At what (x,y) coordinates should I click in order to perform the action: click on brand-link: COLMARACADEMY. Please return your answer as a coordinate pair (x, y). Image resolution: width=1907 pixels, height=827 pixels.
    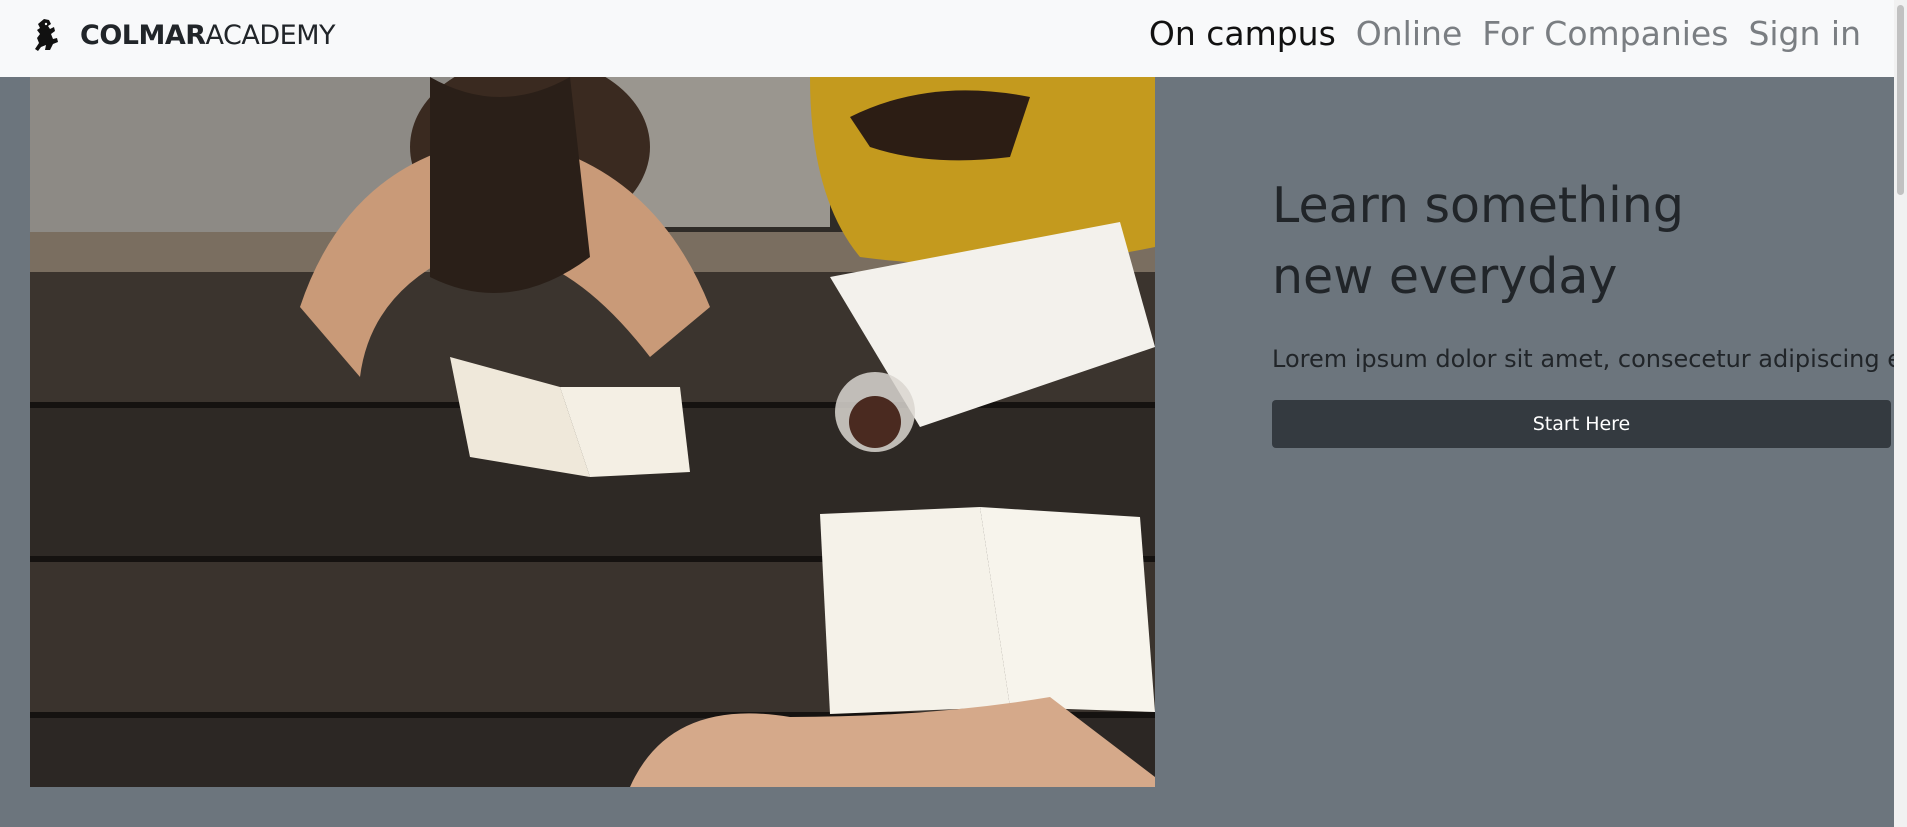
    Looking at the image, I should click on (183, 35).